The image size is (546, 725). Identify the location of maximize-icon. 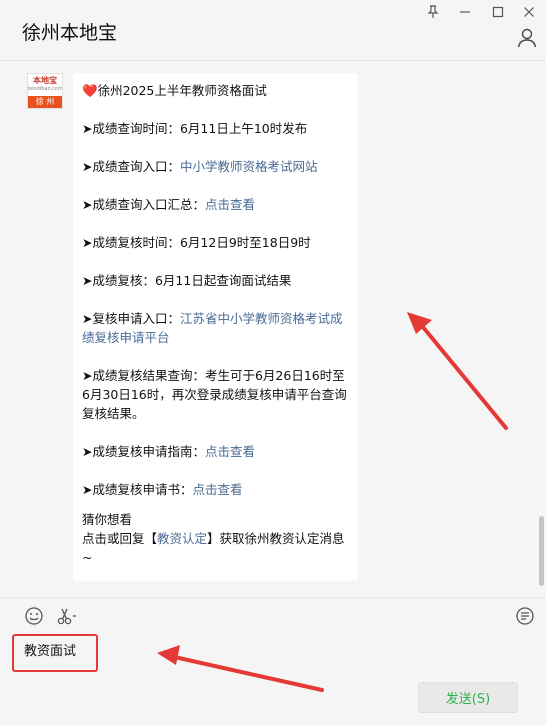
(498, 12).